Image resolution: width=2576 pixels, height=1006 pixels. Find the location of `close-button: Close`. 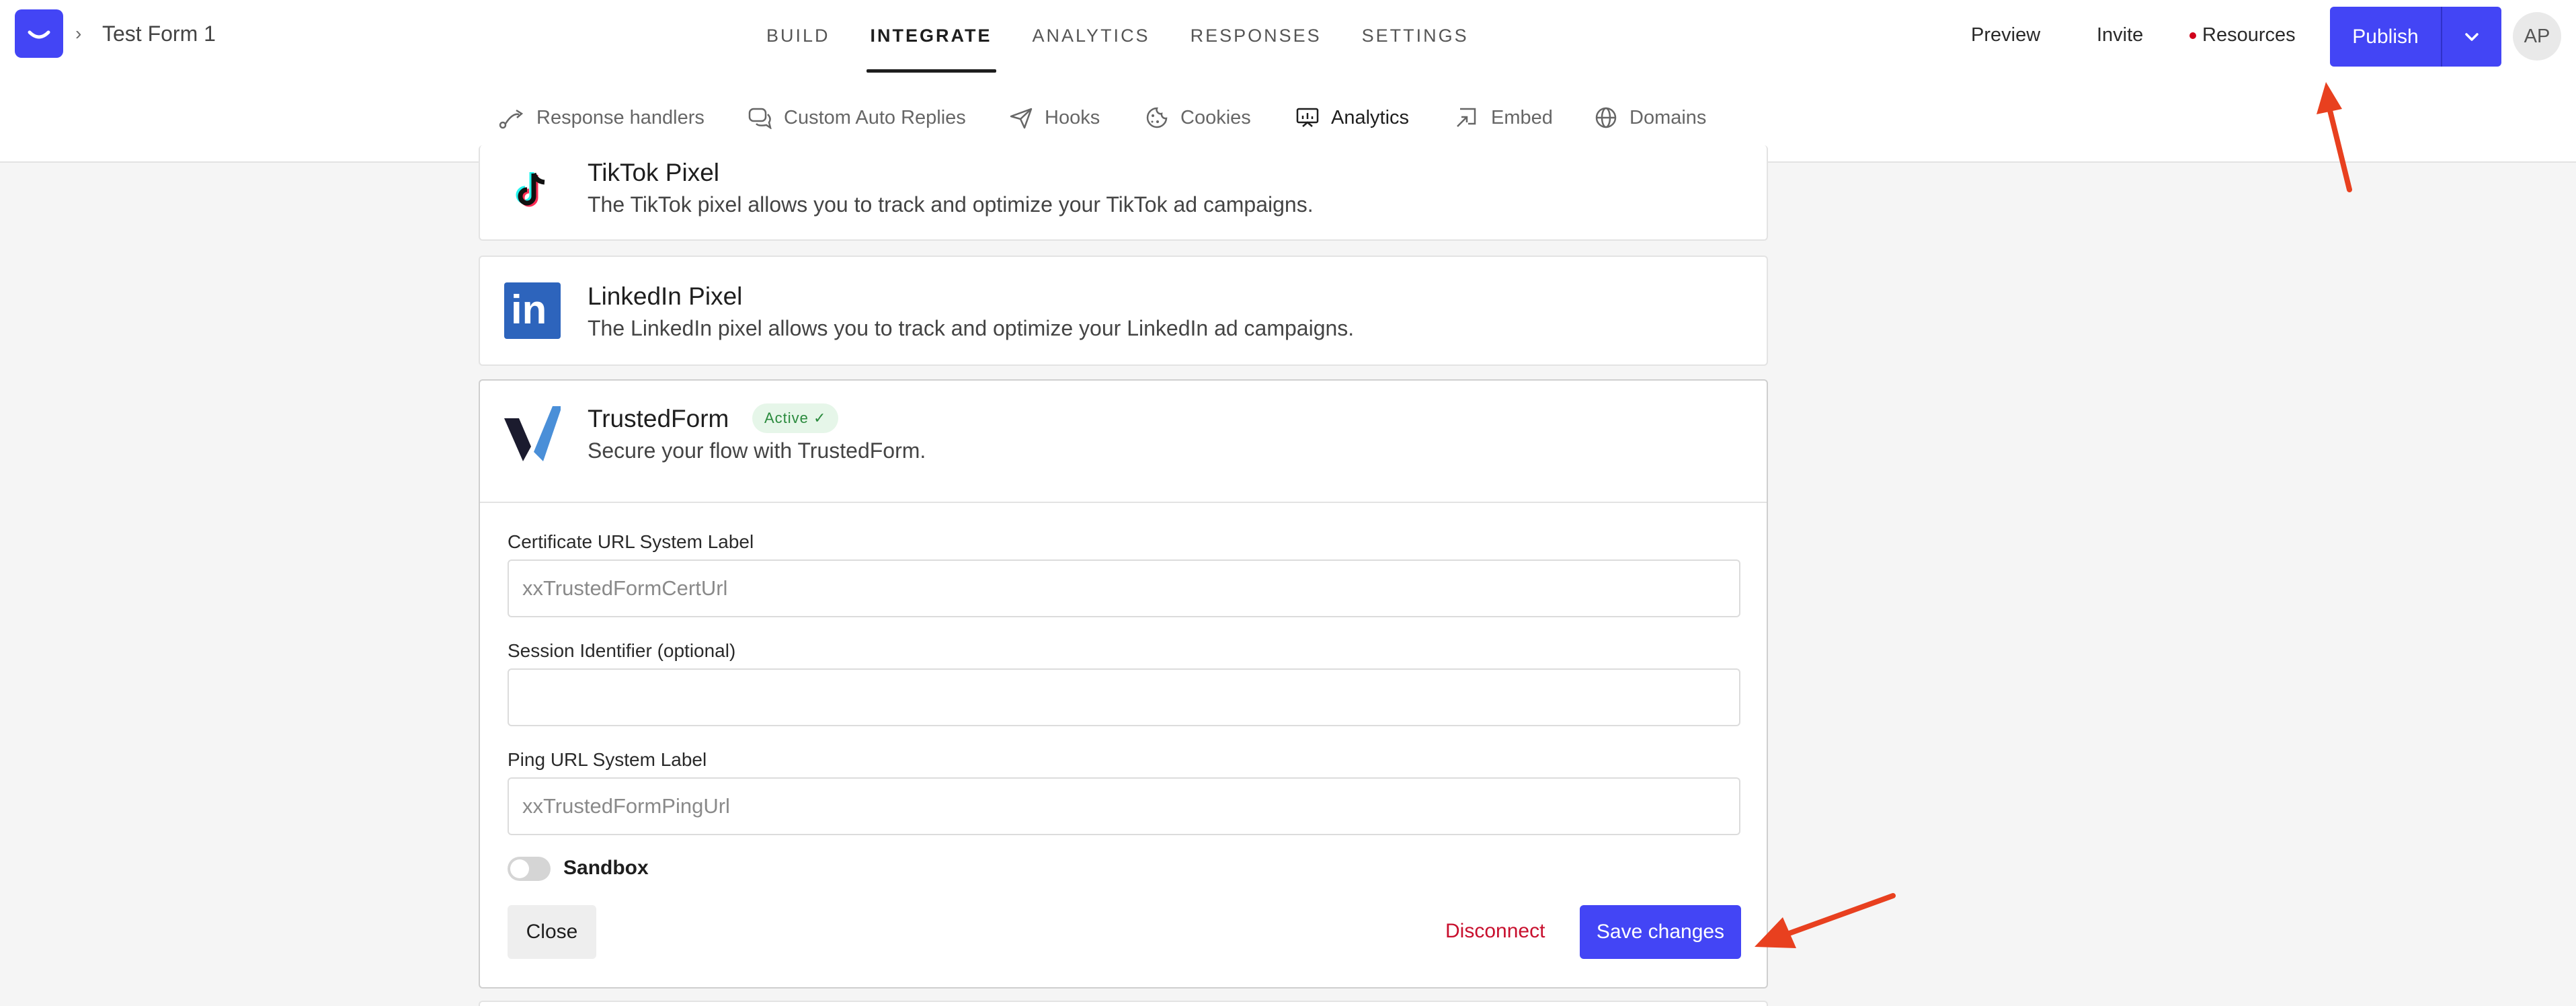

close-button: Close is located at coordinates (552, 932).